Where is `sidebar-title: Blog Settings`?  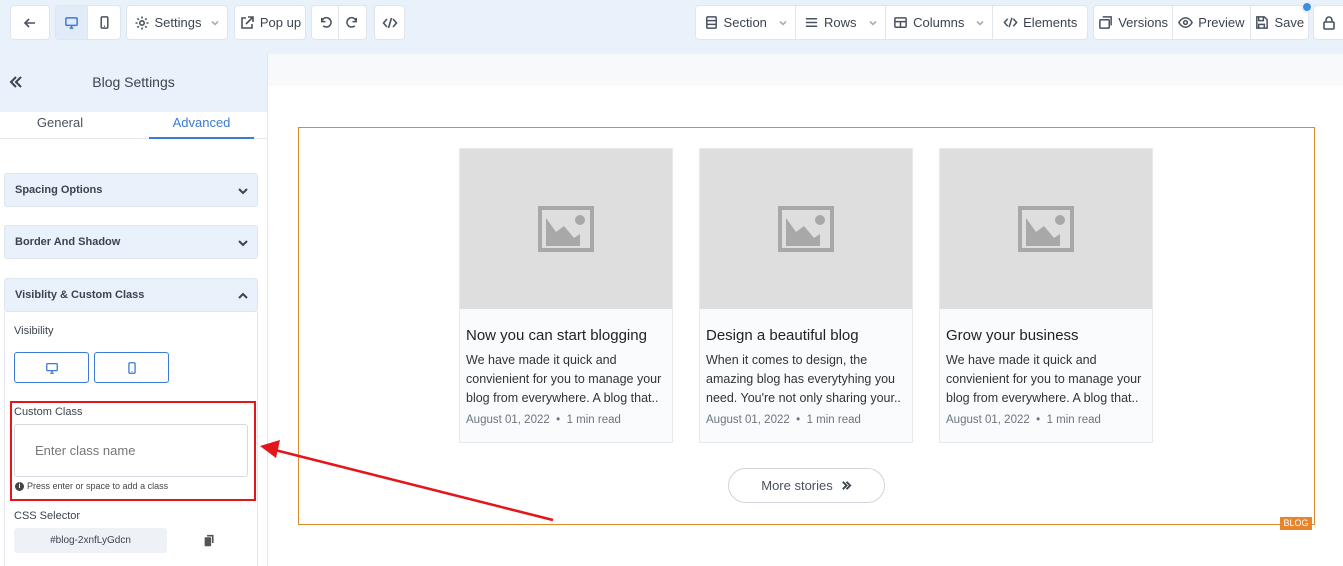
sidebar-title: Blog Settings is located at coordinates (133, 82).